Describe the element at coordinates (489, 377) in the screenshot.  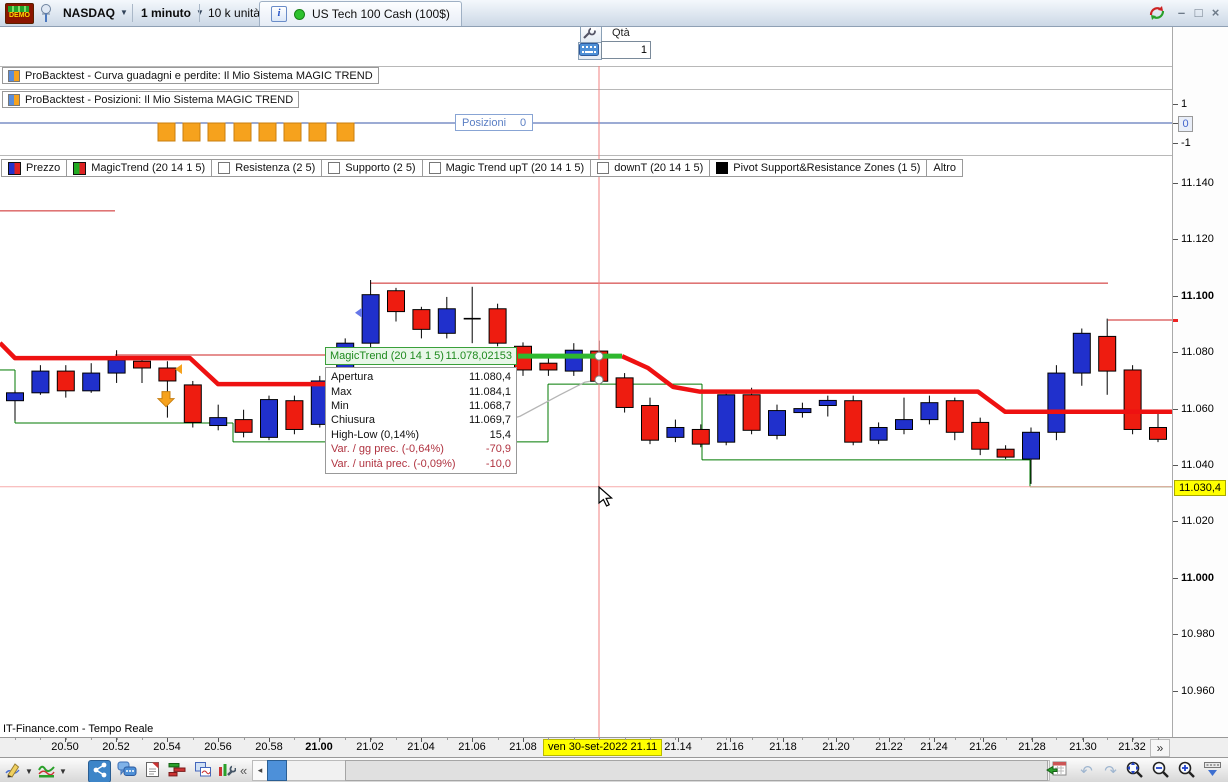
I see `tooltip-row-value: 11.080,4` at that location.